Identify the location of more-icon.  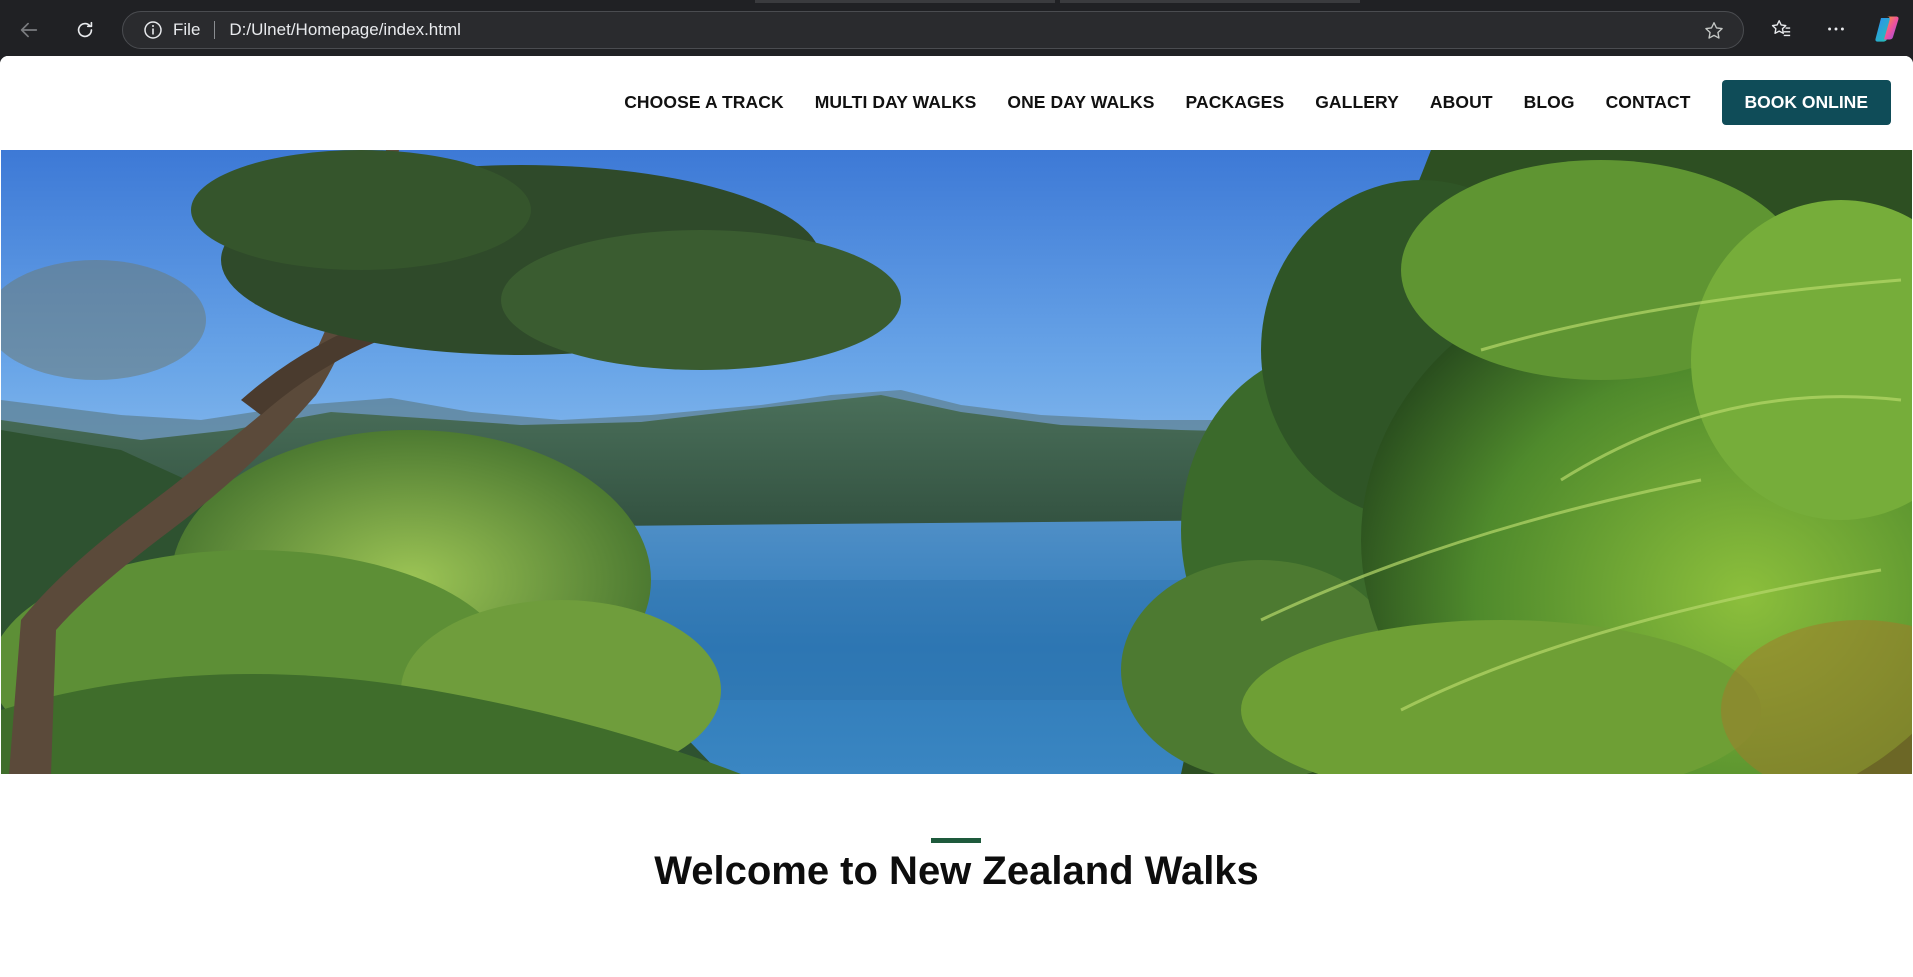
(1836, 29).